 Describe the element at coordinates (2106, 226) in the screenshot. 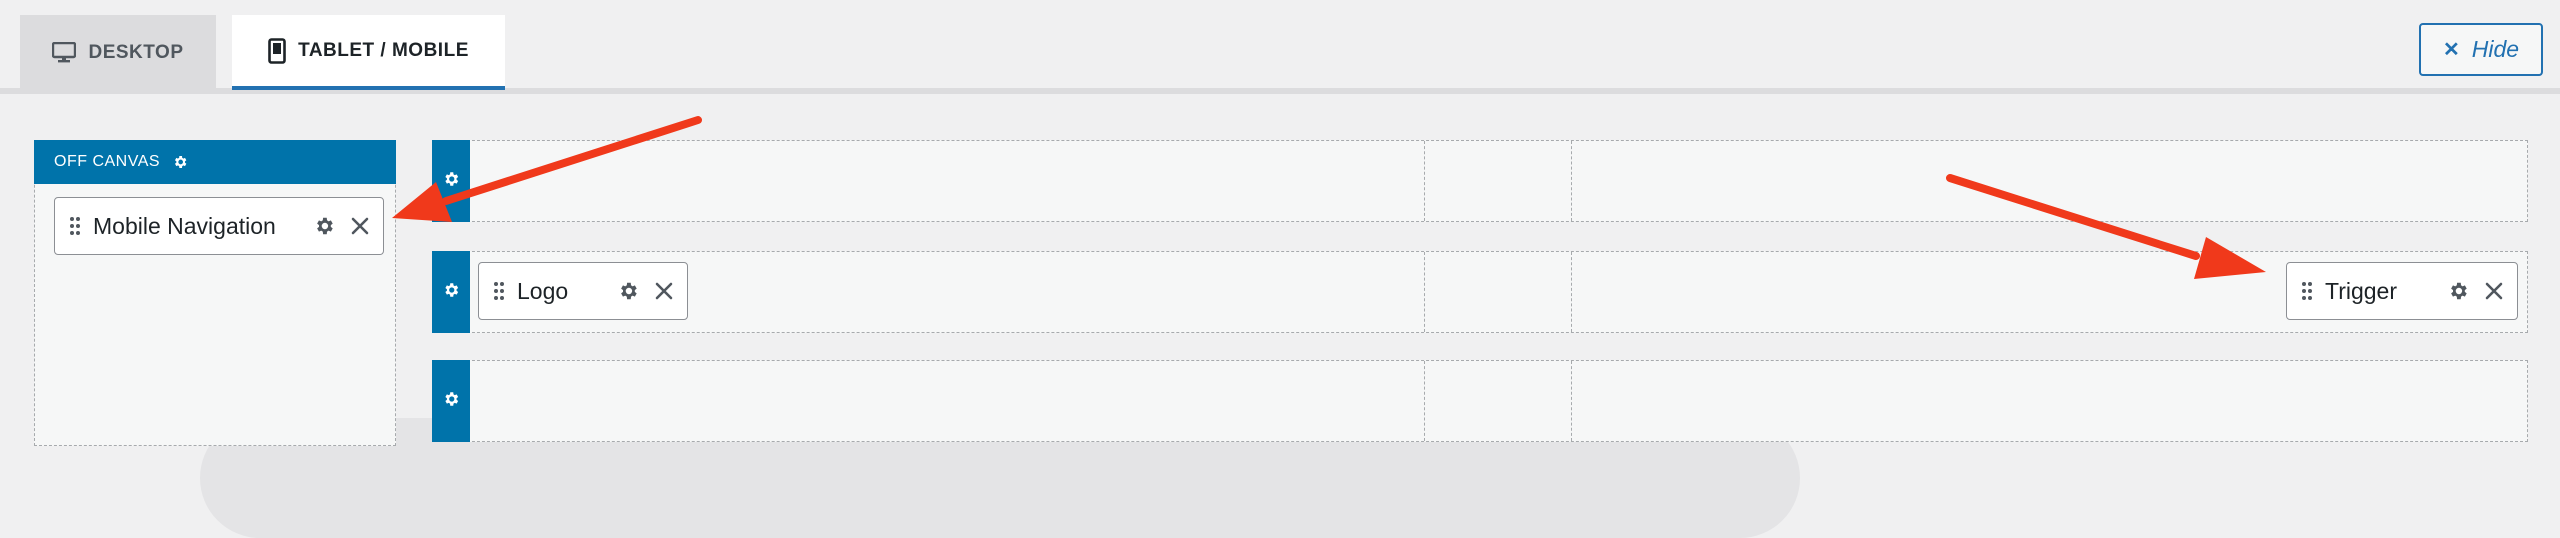

I see `arrow-to-trigger` at that location.